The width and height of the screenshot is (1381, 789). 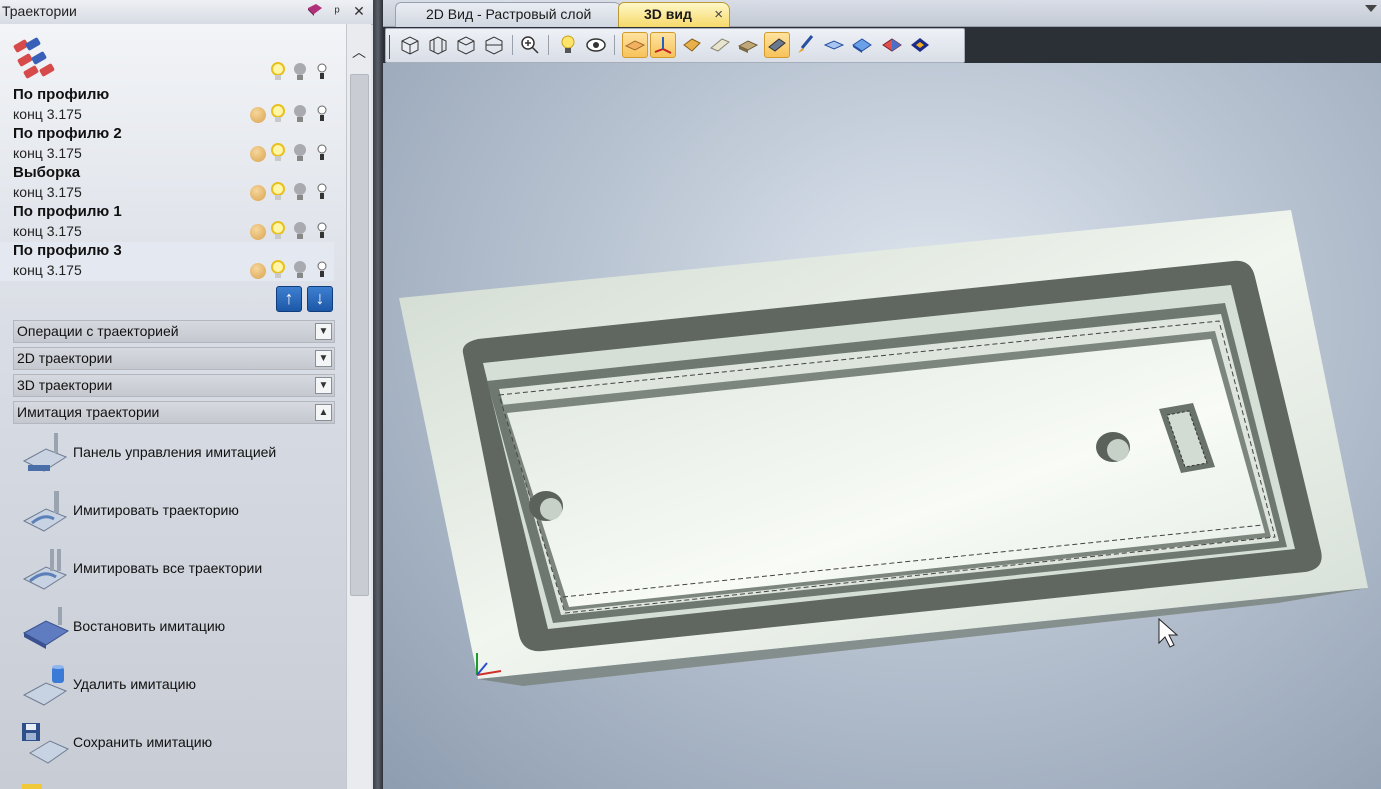 What do you see at coordinates (777, 45) in the screenshot?
I see `show-layer-icon` at bounding box center [777, 45].